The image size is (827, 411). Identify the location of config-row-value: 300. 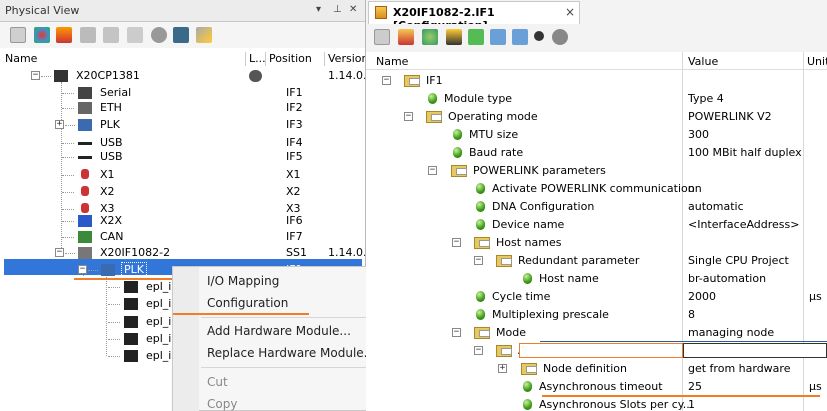
(698, 134).